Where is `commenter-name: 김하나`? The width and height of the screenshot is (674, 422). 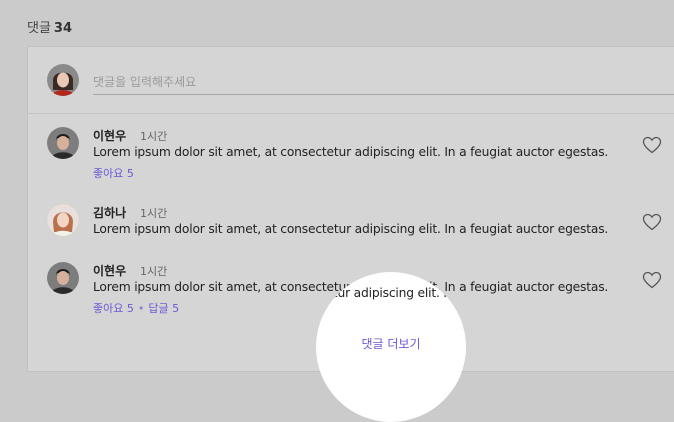
commenter-name: 김하나 is located at coordinates (110, 213).